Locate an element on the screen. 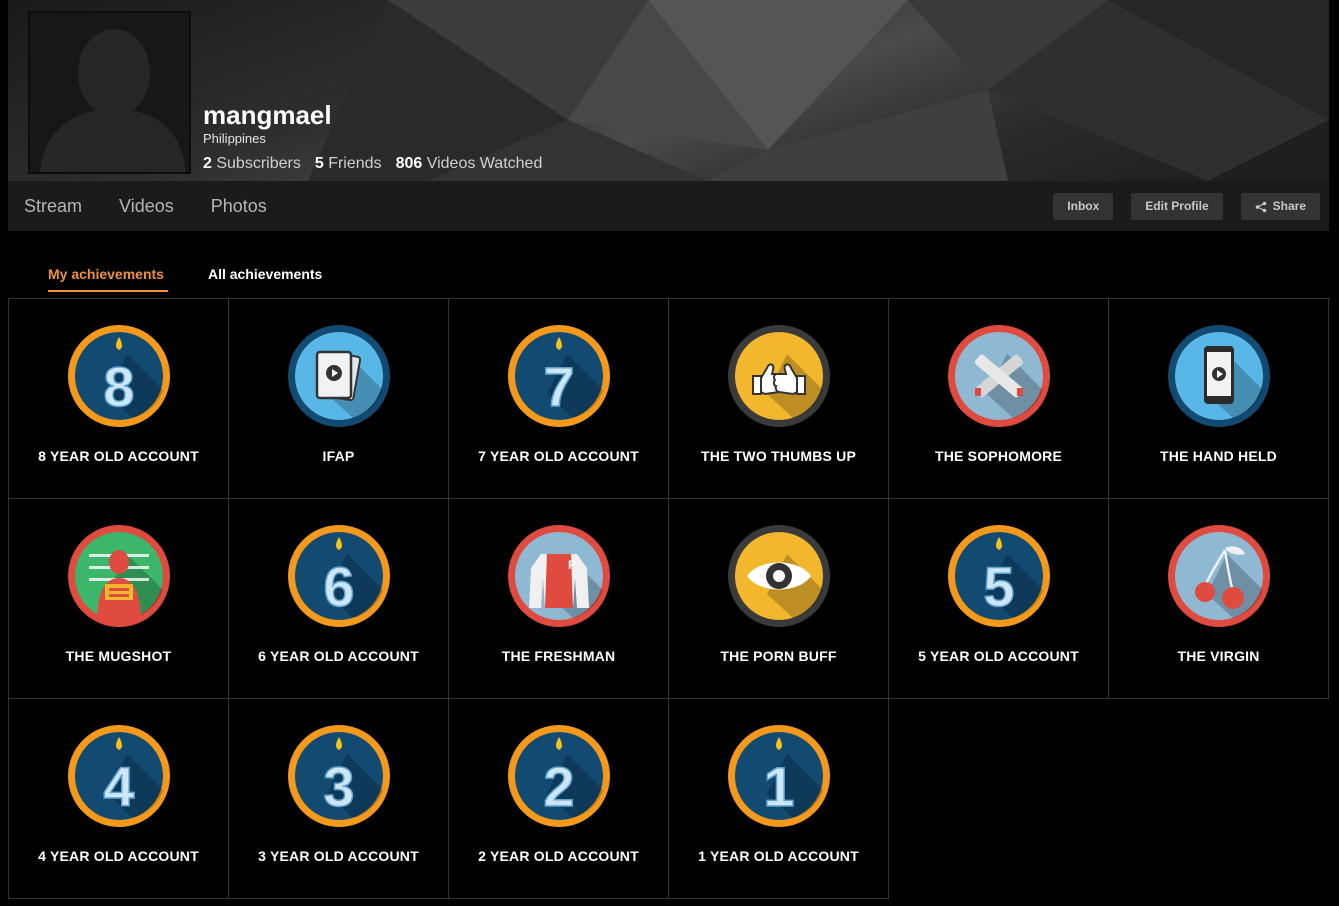 Image resolution: width=1339 pixels, height=906 pixels. candle-number-8-icon: 8 is located at coordinates (119, 376).